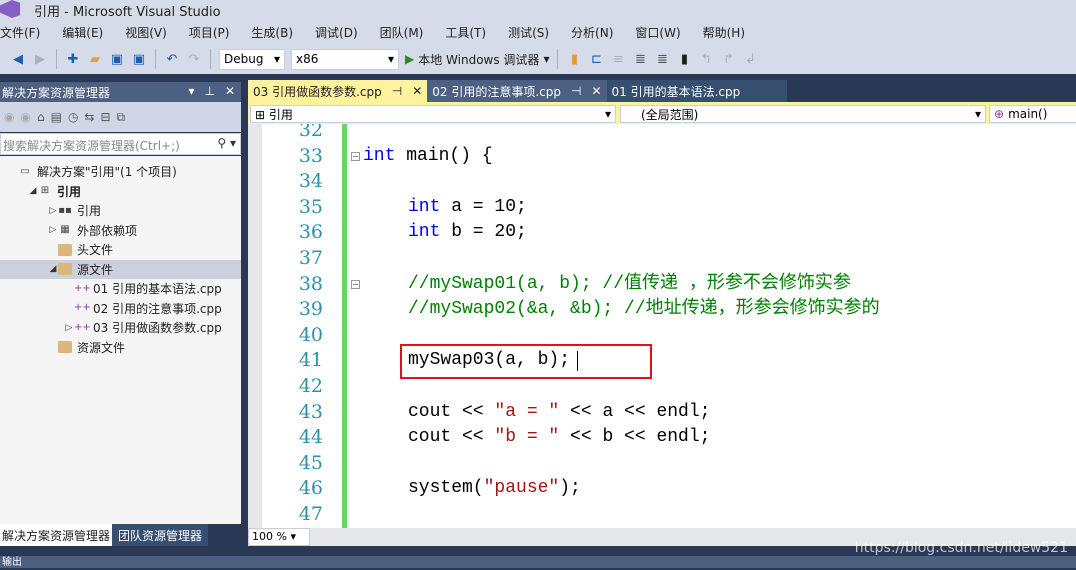 This screenshot has height=570, width=1076. What do you see at coordinates (89, 211) in the screenshot?
I see `tree-item-label: 引用` at bounding box center [89, 211].